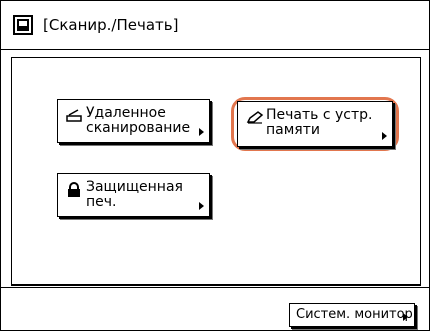 Image resolution: width=430 pixels, height=331 pixels. I want to click on system-monitor-button: Систем. монитор, so click(352, 315).